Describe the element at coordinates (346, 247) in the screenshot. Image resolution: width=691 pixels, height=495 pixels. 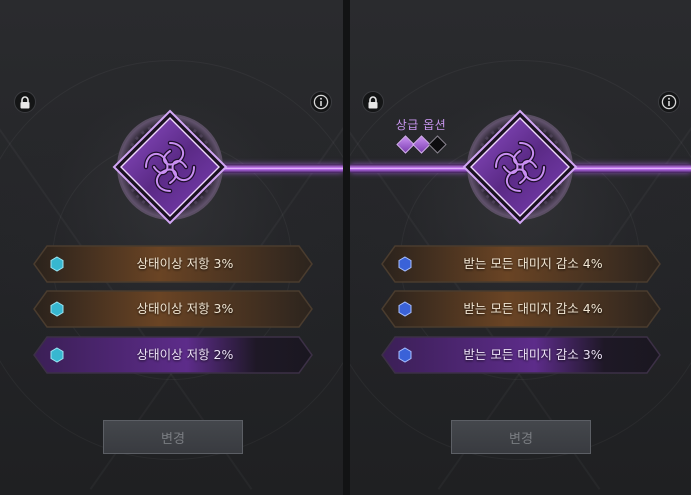
I see `panel-divider` at that location.